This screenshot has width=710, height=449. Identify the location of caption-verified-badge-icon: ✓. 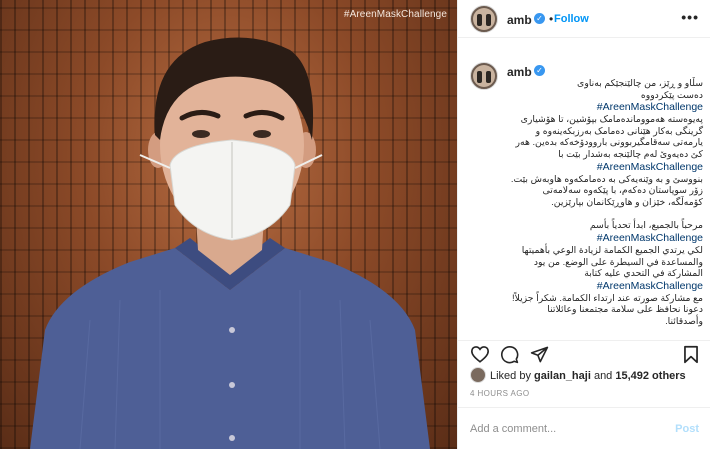
(539, 70).